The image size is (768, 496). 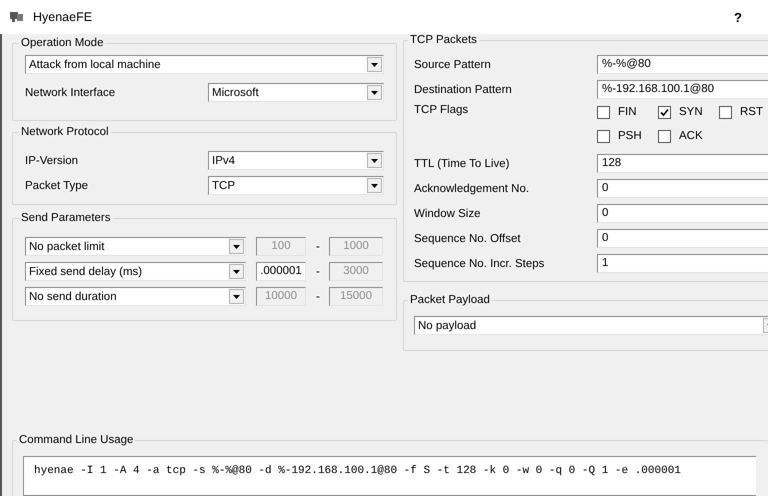 What do you see at coordinates (682, 89) in the screenshot?
I see `text-field: %-192.168.100.1@80` at bounding box center [682, 89].